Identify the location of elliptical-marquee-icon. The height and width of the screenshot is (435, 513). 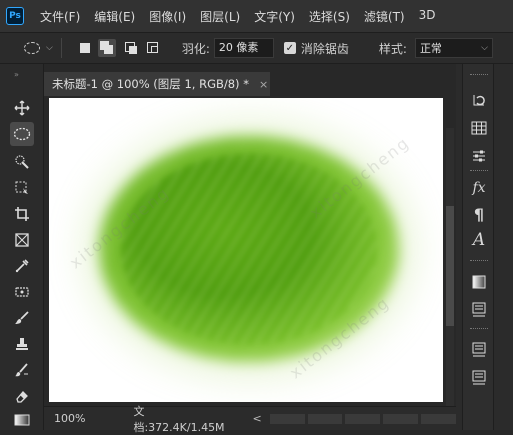
(22, 134).